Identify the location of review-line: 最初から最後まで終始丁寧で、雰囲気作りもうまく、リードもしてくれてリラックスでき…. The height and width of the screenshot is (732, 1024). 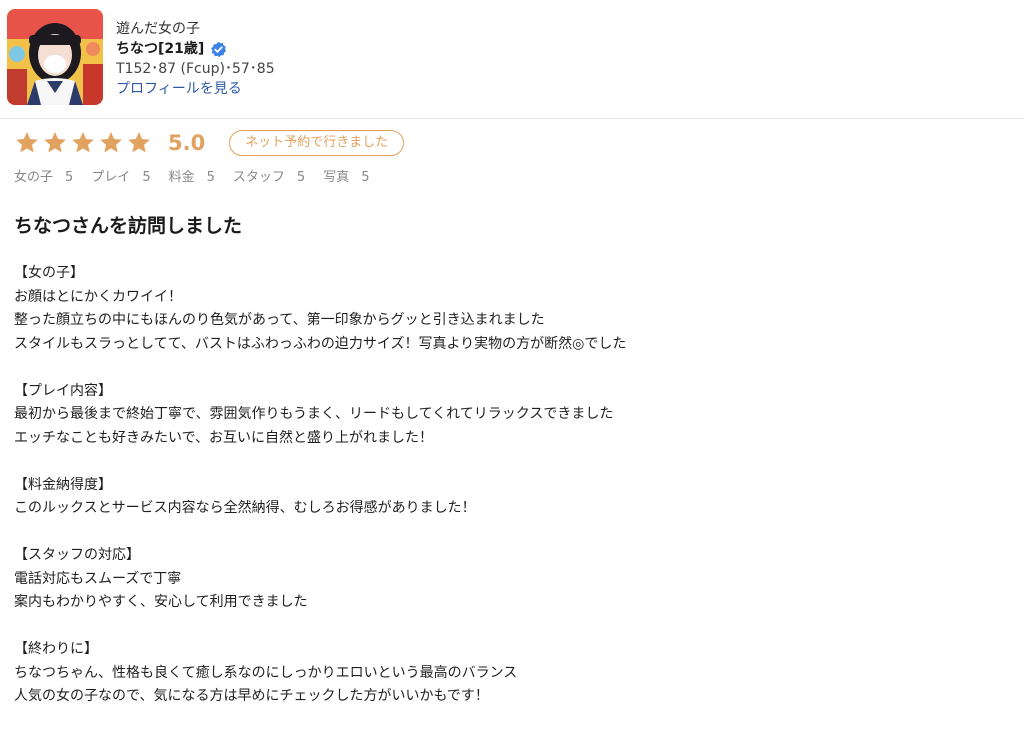
(314, 414).